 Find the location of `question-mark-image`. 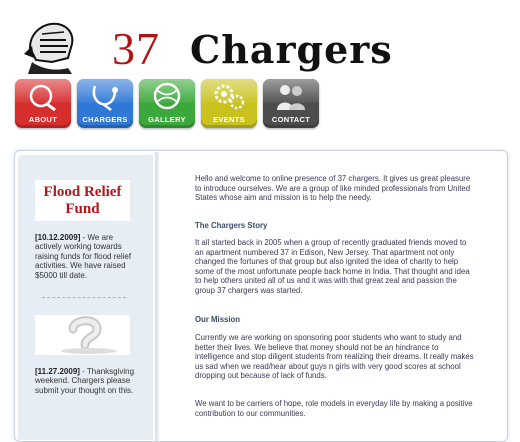

question-mark-image is located at coordinates (82, 335).